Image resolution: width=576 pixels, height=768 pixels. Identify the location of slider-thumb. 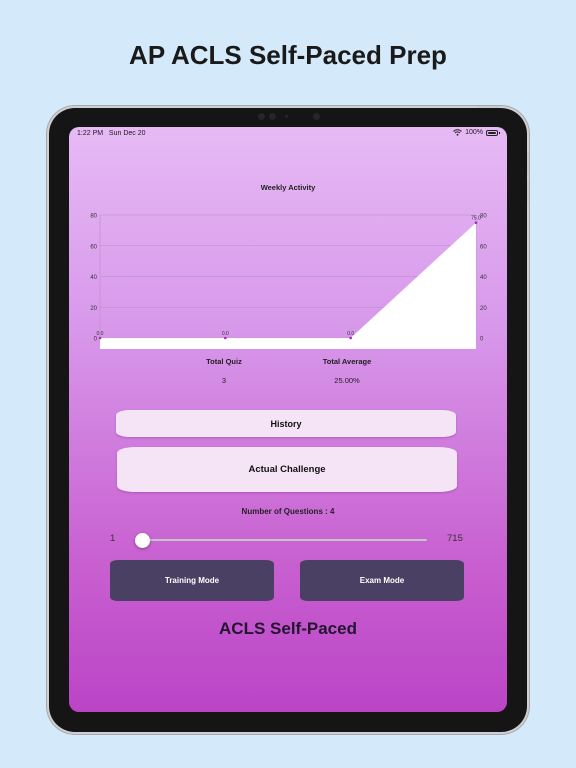
(142, 540).